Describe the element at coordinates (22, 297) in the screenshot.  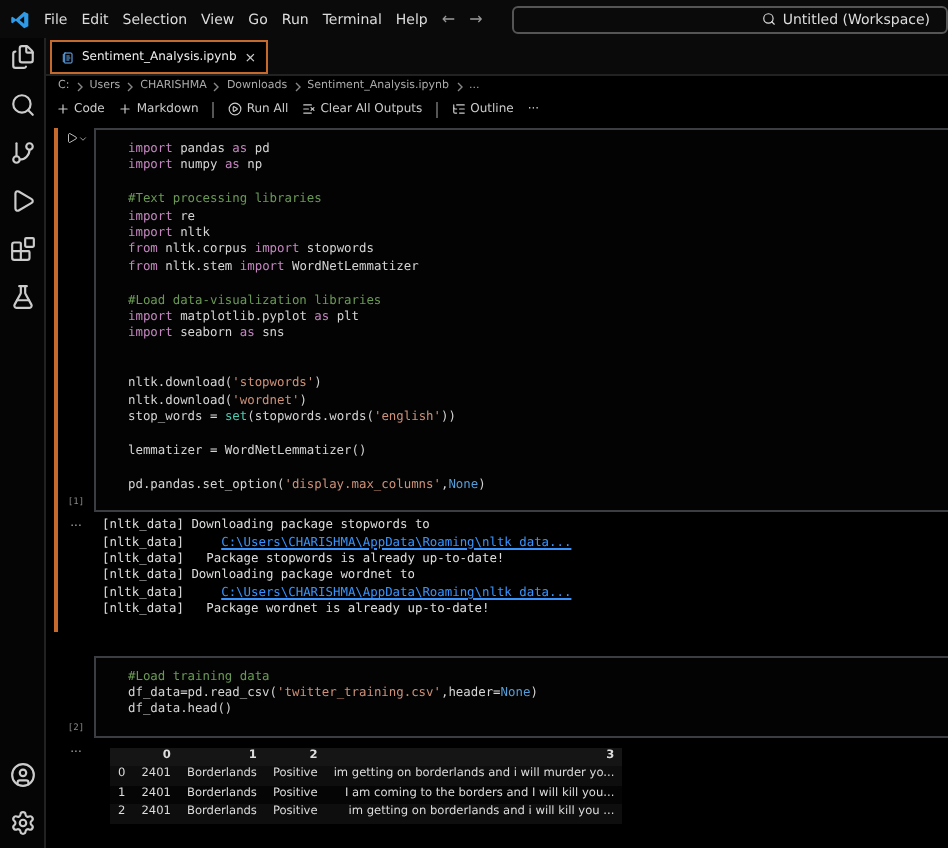
I see `flask-icon` at that location.